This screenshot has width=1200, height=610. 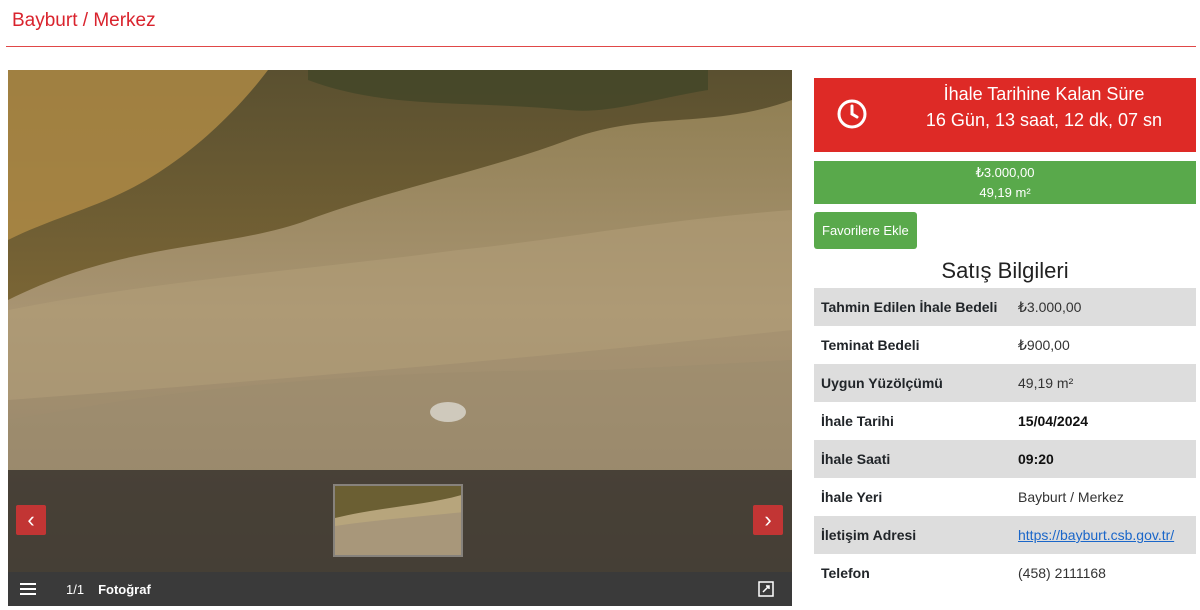 What do you see at coordinates (1044, 344) in the screenshot?
I see `row-value: ₺900,00` at bounding box center [1044, 344].